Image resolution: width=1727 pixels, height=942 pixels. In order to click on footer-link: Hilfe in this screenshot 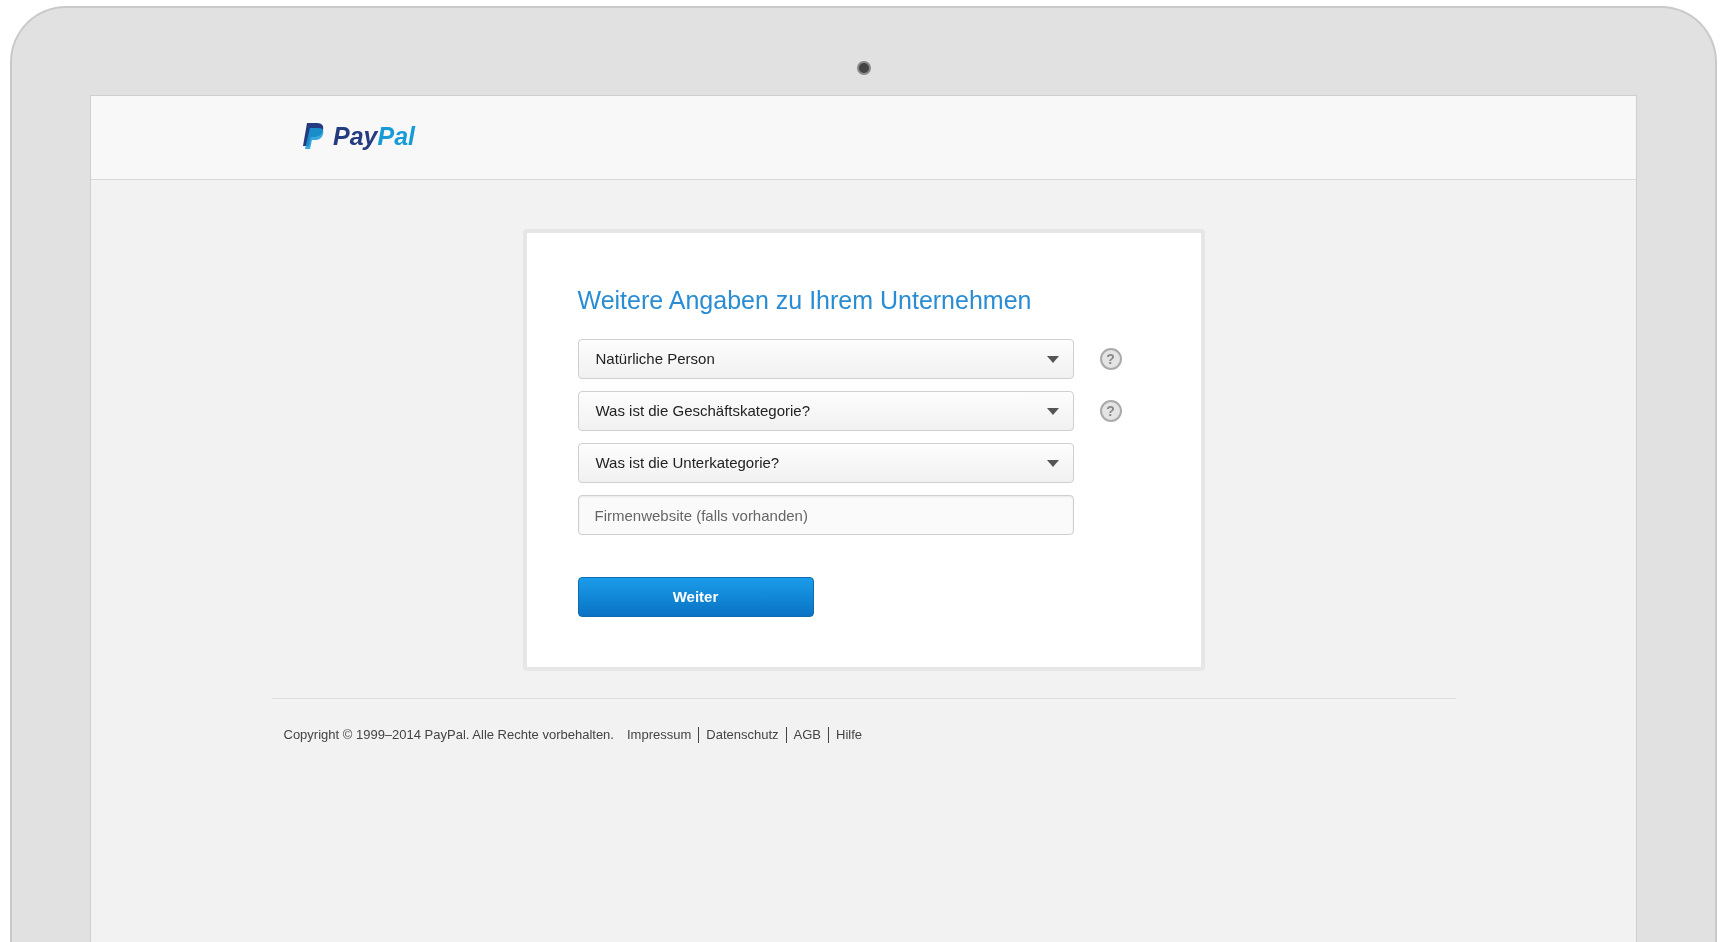, I will do `click(848, 734)`.